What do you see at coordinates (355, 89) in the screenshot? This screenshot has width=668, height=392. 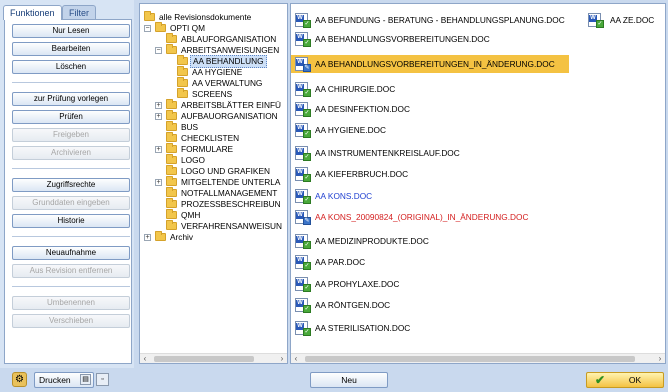 I see `file-name: AA CHIRURGIE.DOC` at bounding box center [355, 89].